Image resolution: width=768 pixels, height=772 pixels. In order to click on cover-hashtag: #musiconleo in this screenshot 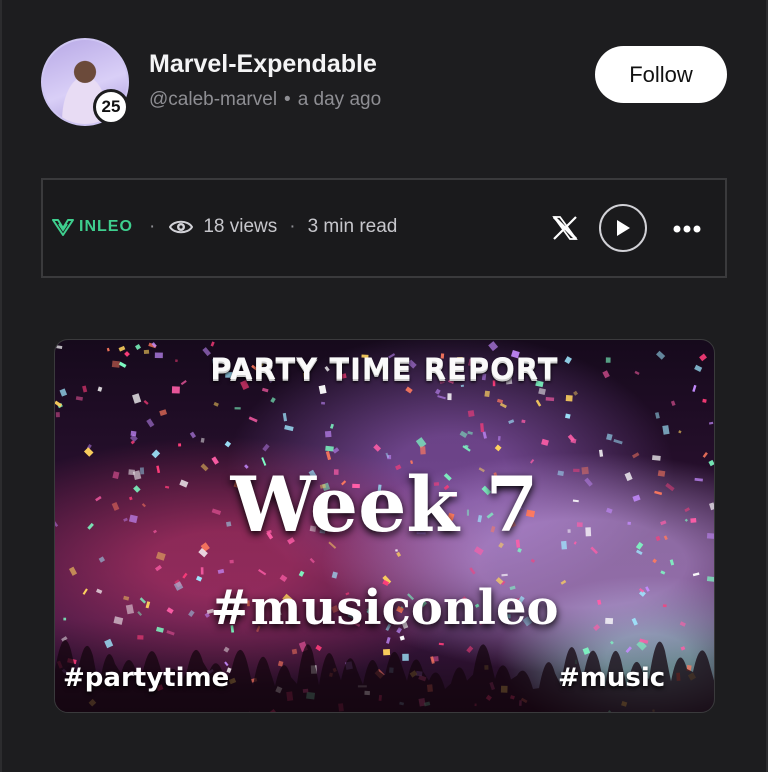, I will do `click(384, 608)`.